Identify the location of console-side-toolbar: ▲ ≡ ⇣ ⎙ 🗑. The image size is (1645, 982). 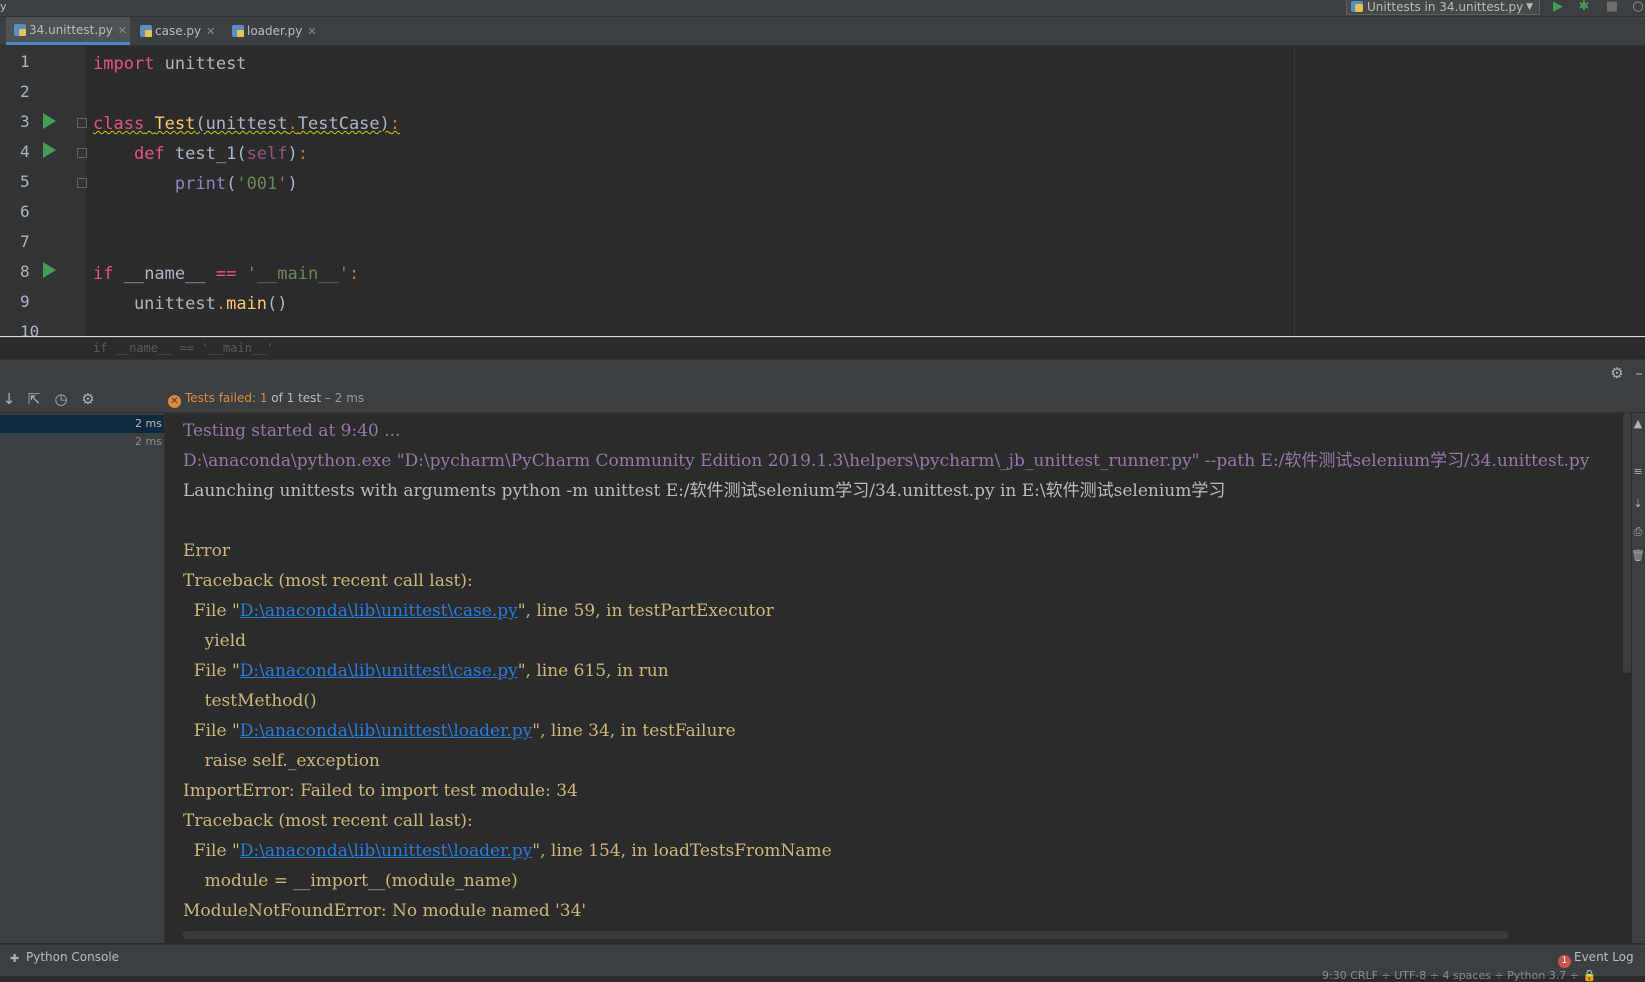
(1637, 678).